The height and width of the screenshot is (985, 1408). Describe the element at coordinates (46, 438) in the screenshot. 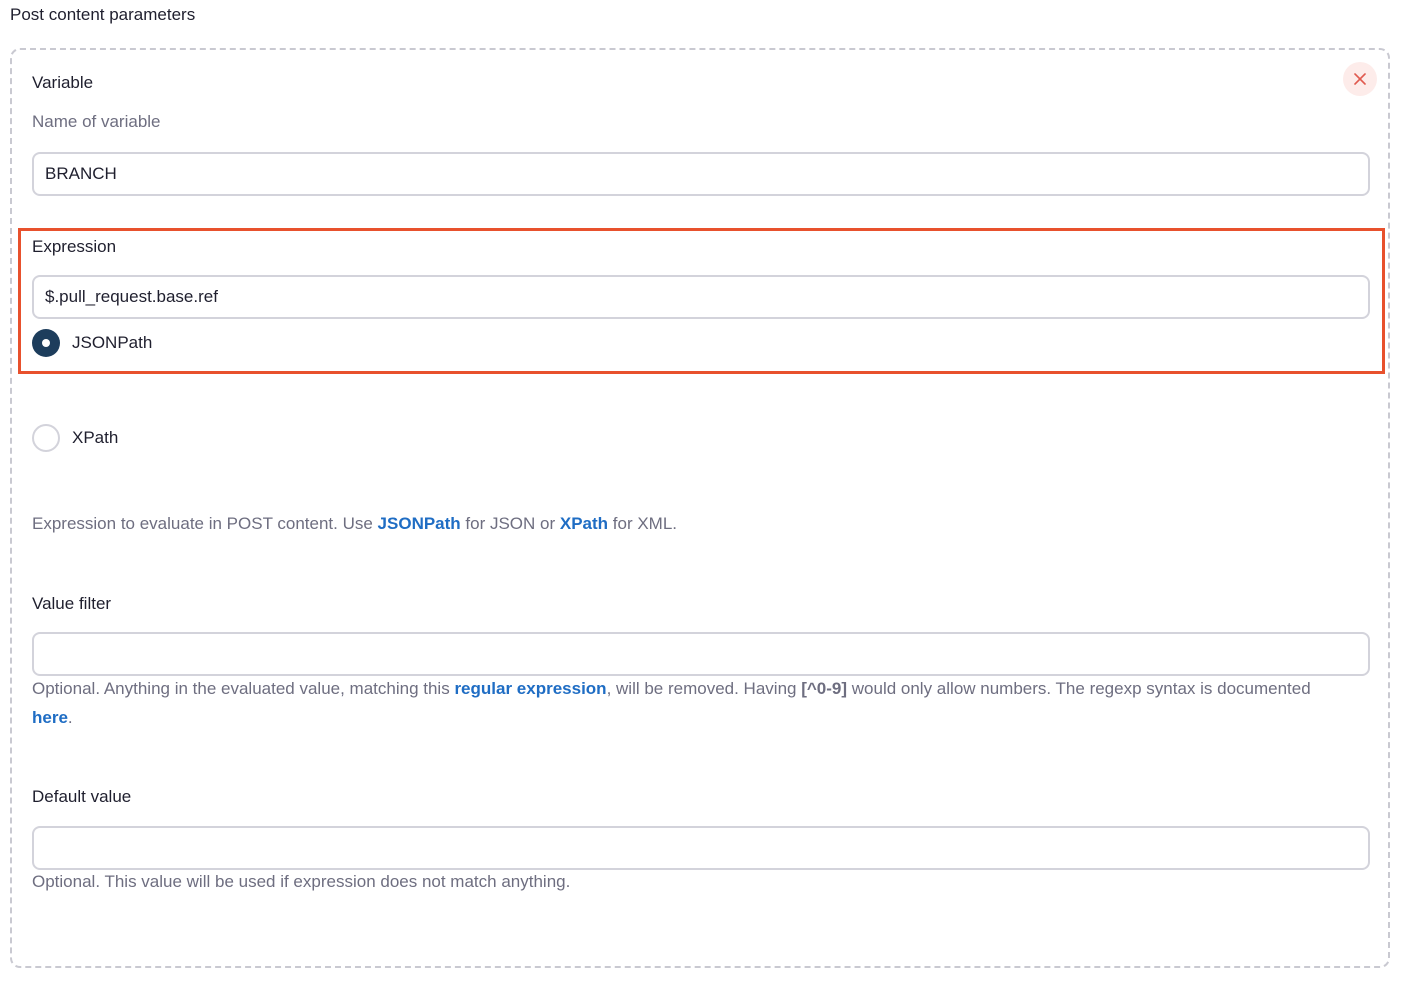

I see `radio-unchecked-icon` at that location.